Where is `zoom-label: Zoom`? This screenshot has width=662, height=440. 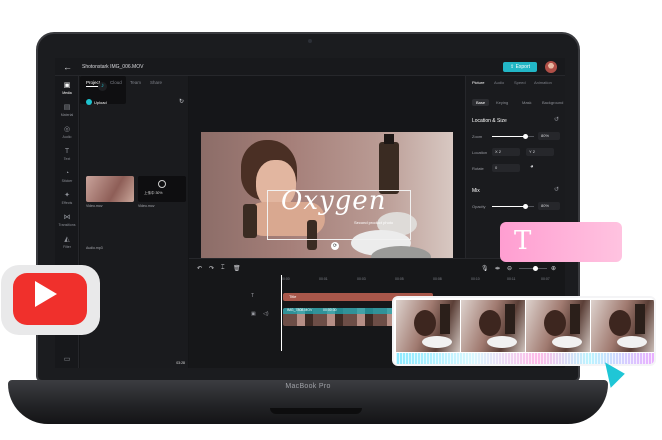
zoom-label: Zoom is located at coordinates (477, 136).